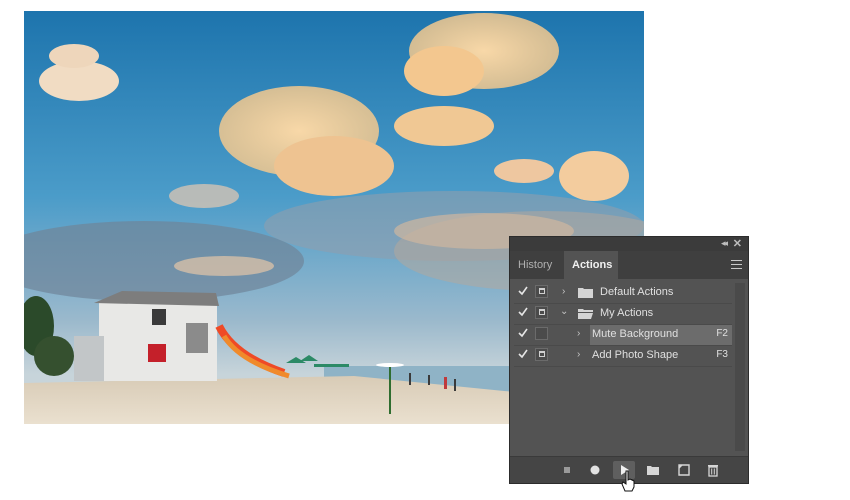 Image resolution: width=850 pixels, height=500 pixels. I want to click on list-item-add-photo-shape: › Add Photo Shape F3, so click(623, 356).